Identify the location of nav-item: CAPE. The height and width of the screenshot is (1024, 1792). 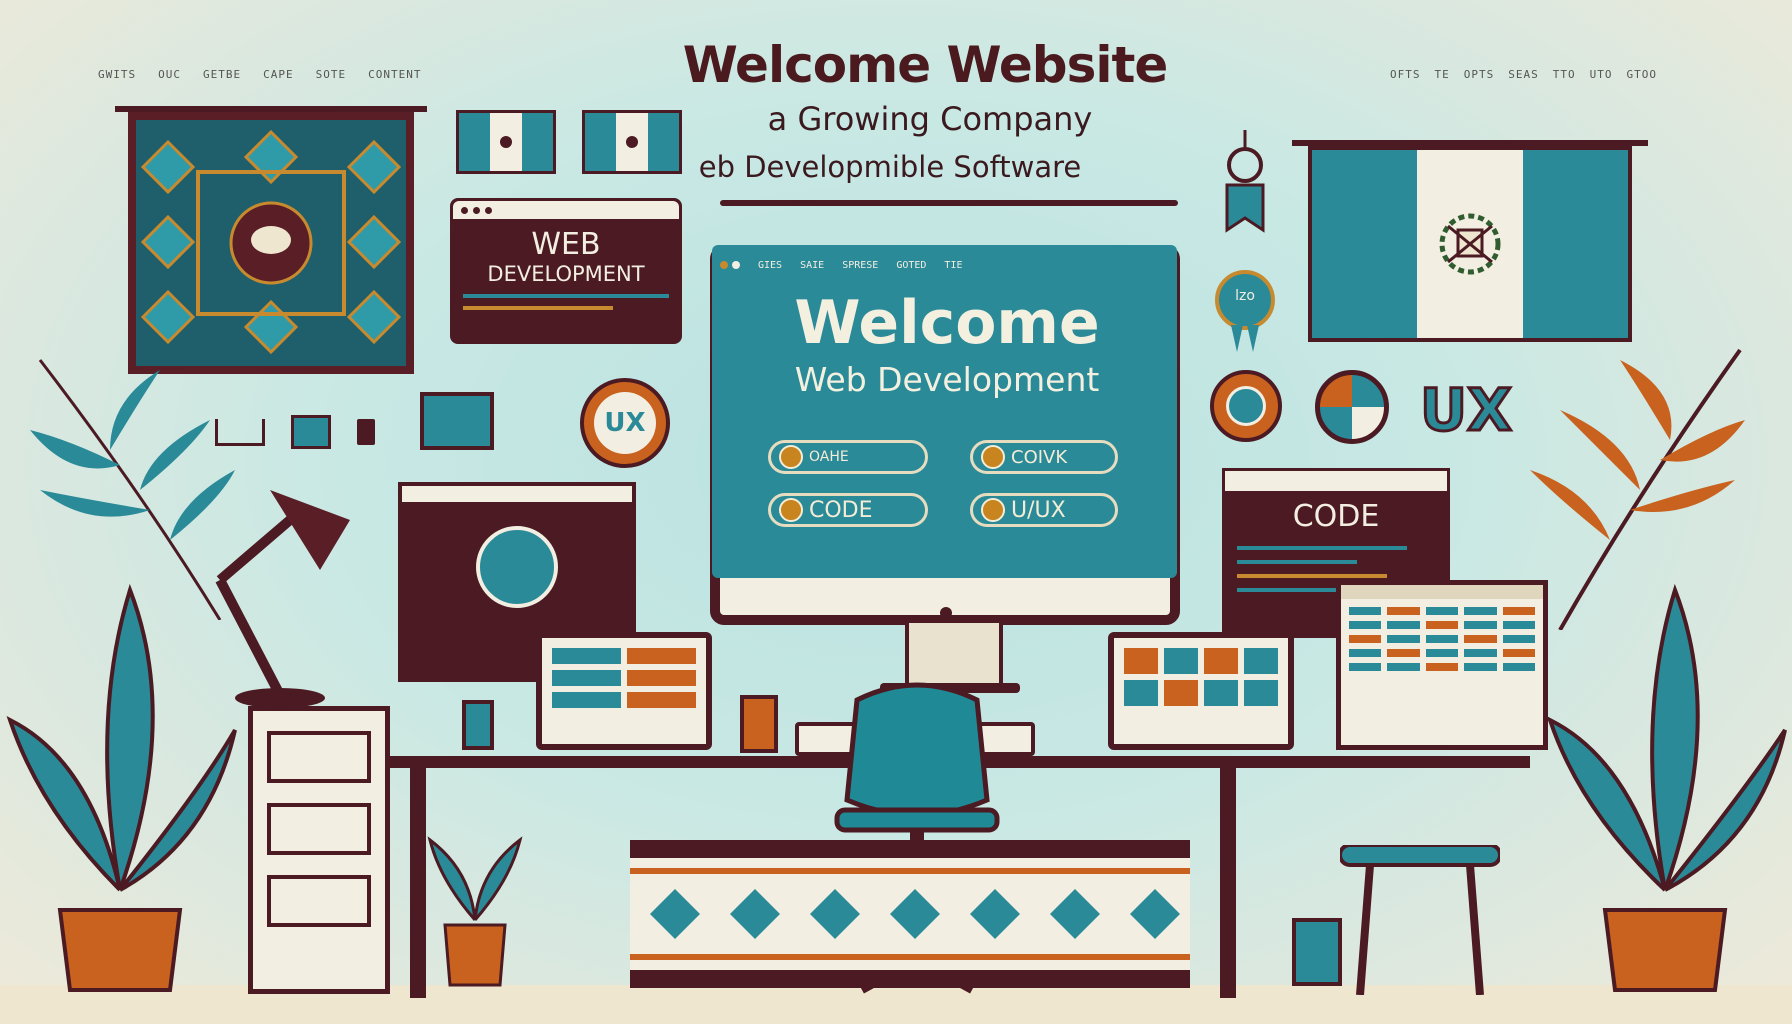
(278, 74).